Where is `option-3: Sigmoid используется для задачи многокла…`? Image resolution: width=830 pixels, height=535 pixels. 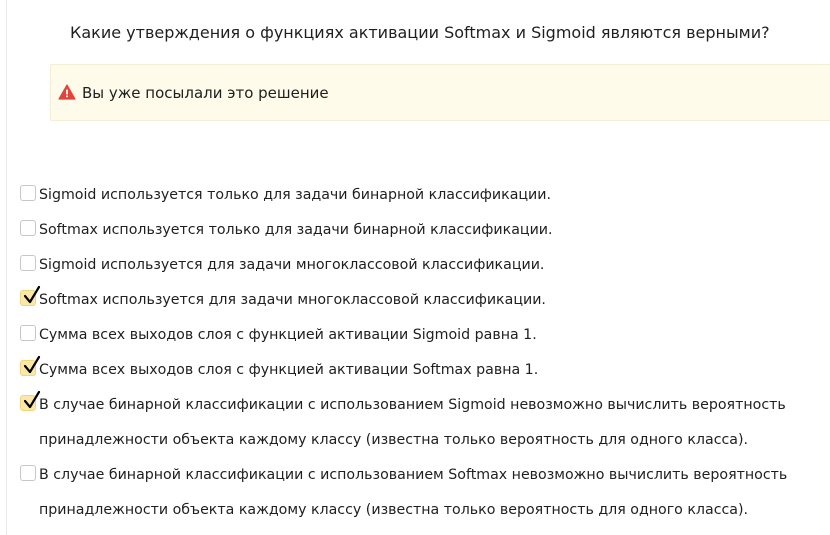 option-3: Sigmoid используется для задачи многокла… is located at coordinates (420, 265).